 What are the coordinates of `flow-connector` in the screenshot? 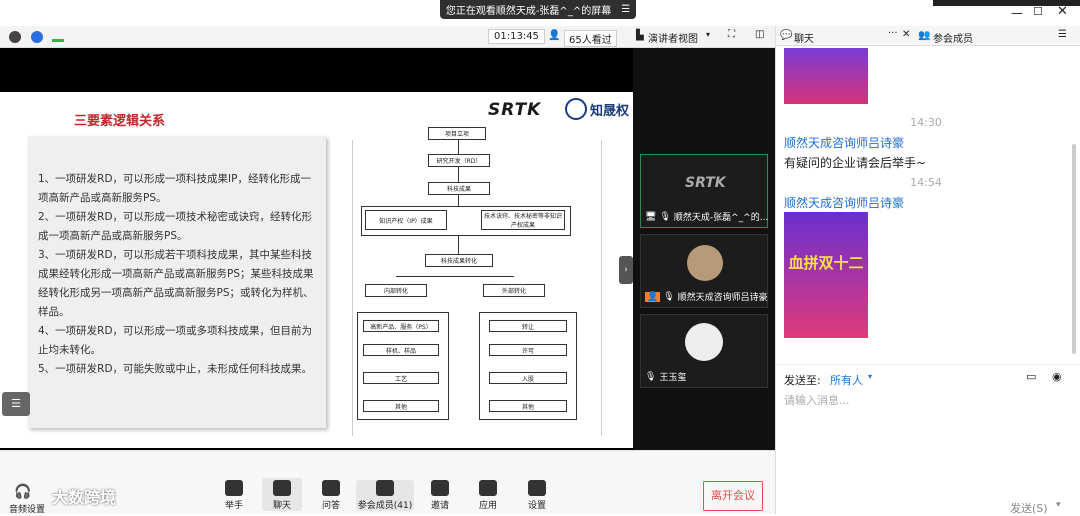 It's located at (455, 276).